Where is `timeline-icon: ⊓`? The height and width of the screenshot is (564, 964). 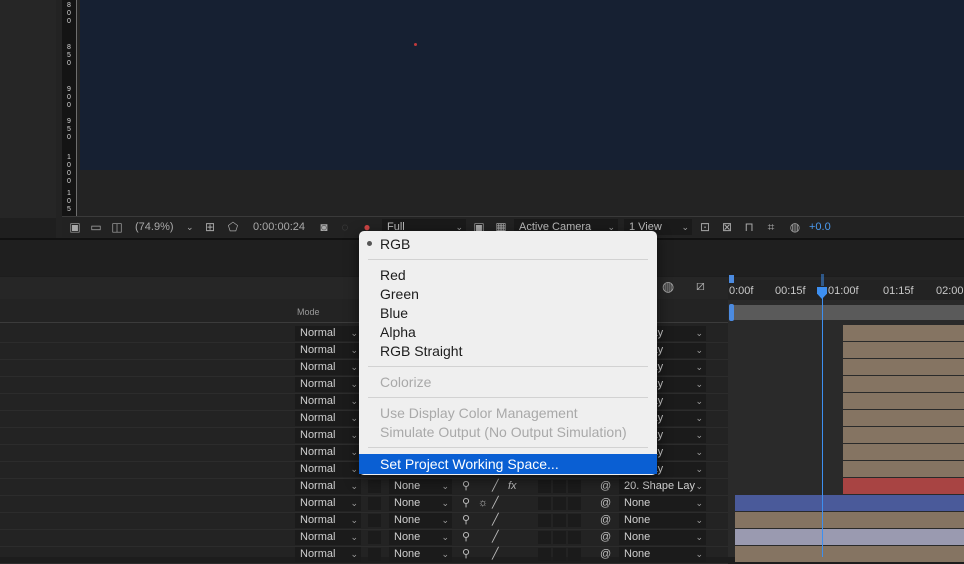
timeline-icon: ⊓ is located at coordinates (749, 227).